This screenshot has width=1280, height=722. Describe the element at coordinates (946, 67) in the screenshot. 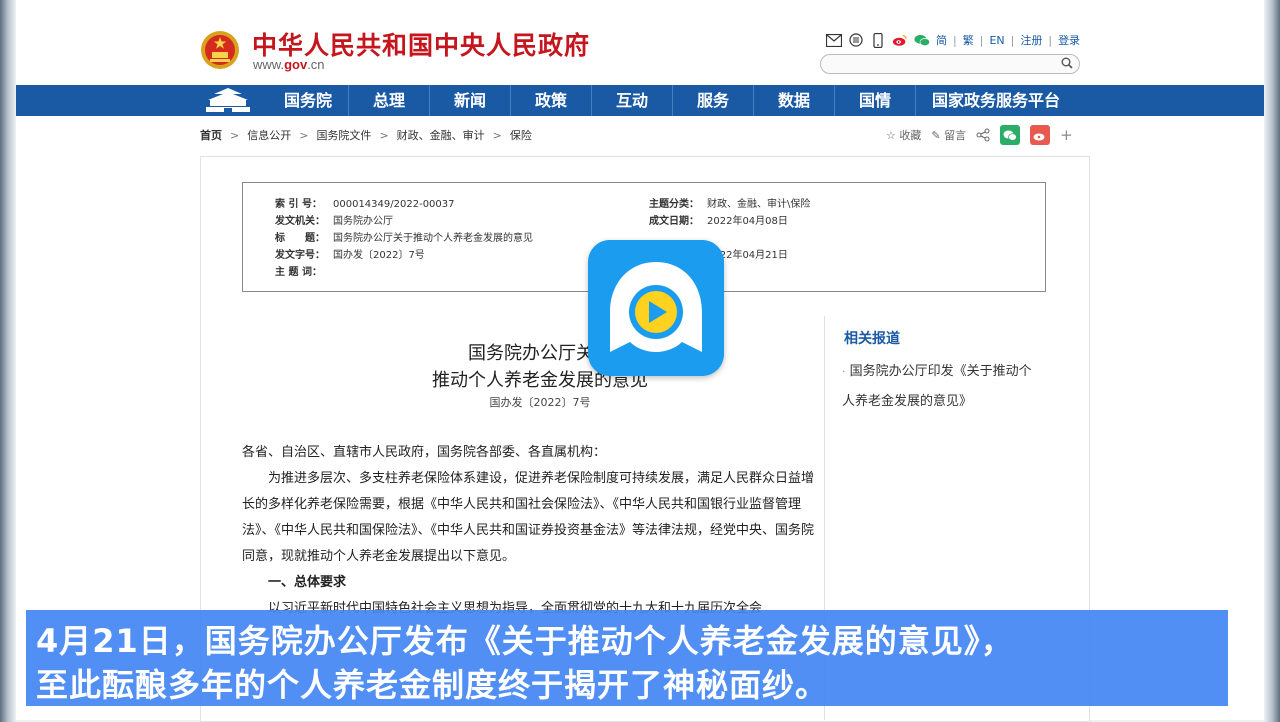

I see `search-input` at that location.